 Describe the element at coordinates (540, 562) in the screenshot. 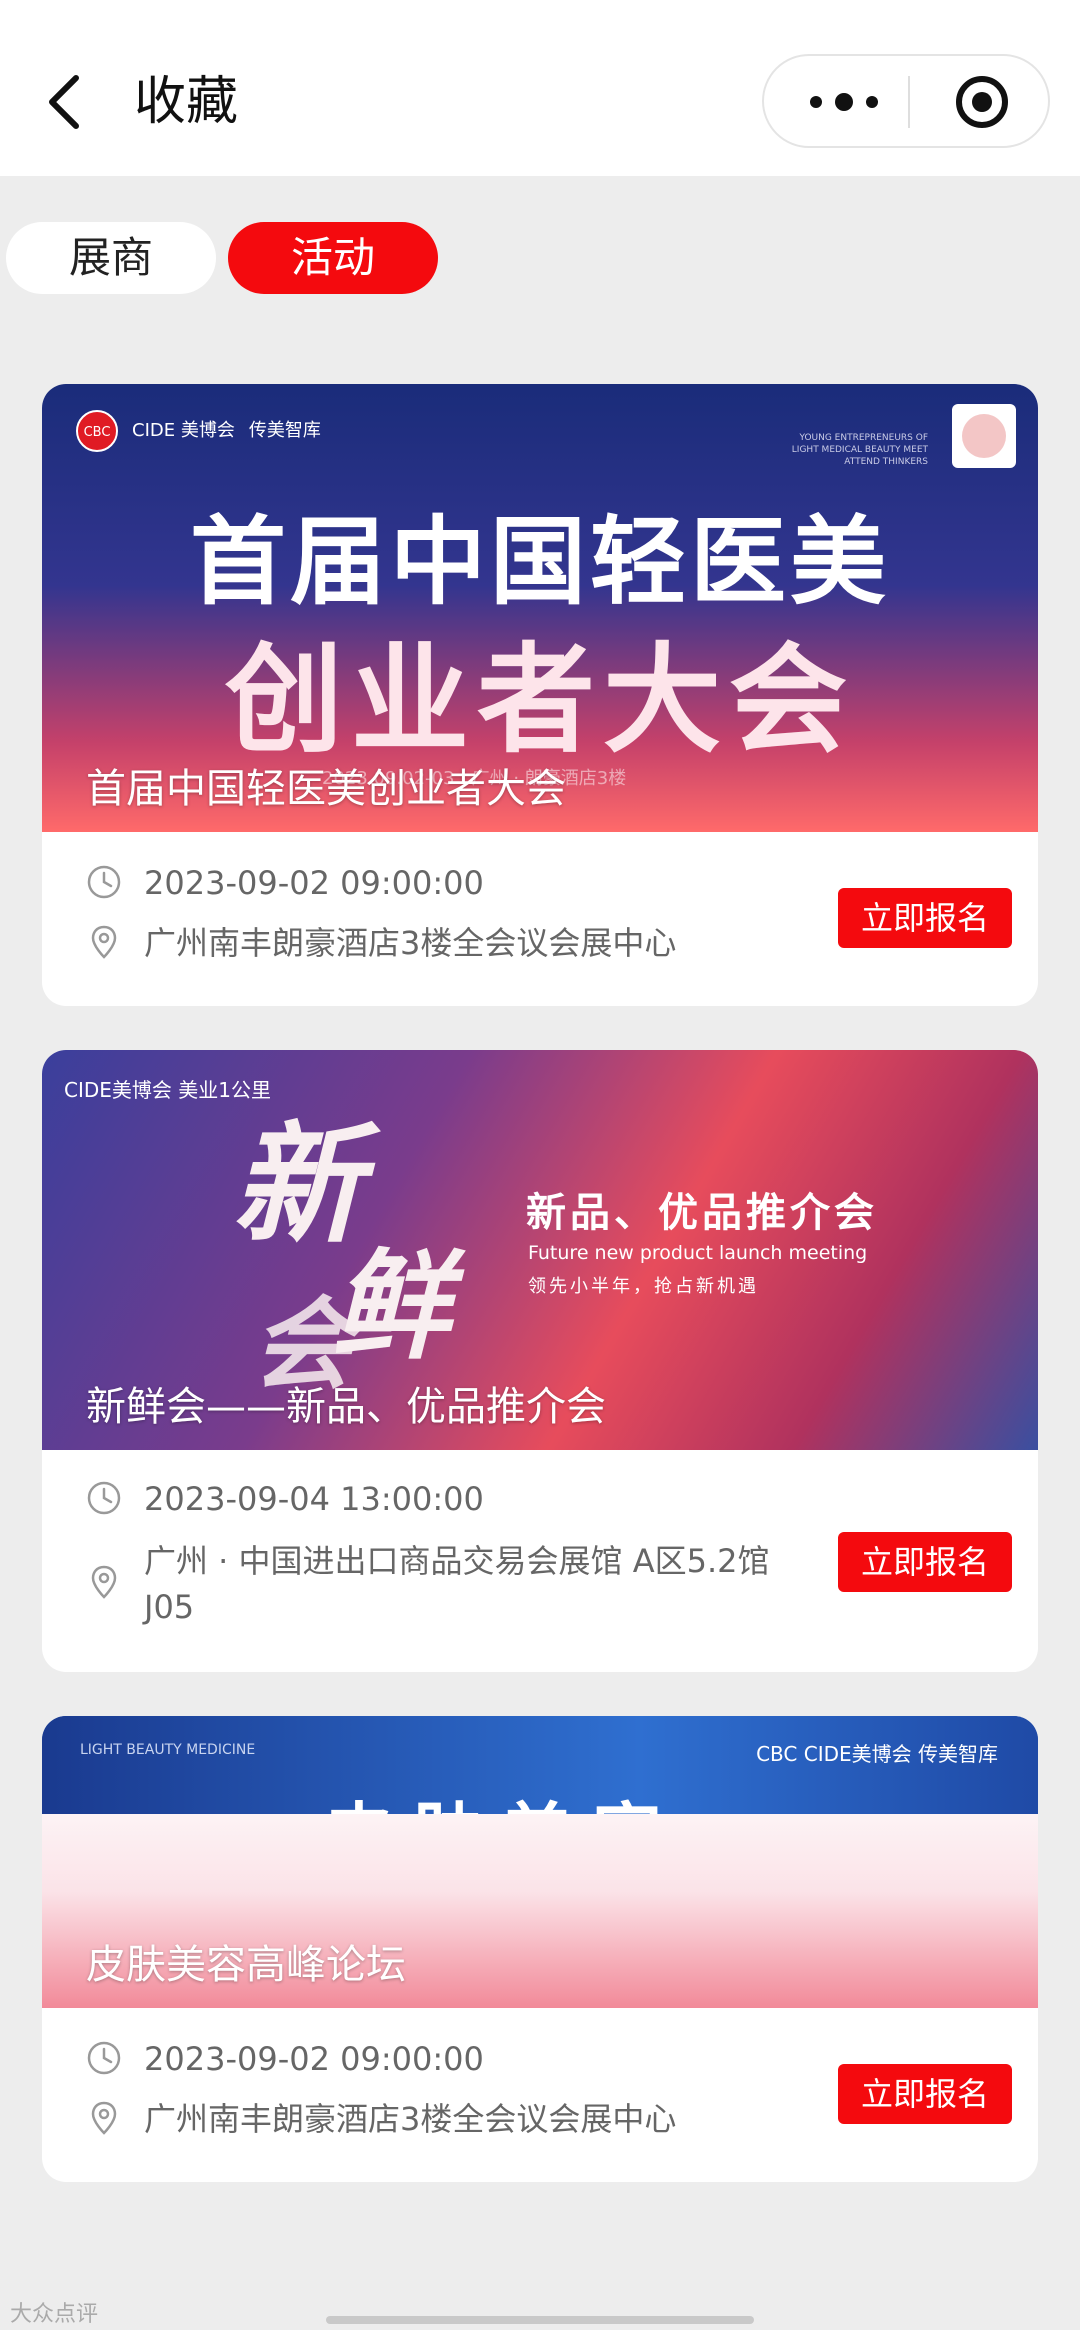

I see `banner-headline: 首届中国轻医美` at that location.